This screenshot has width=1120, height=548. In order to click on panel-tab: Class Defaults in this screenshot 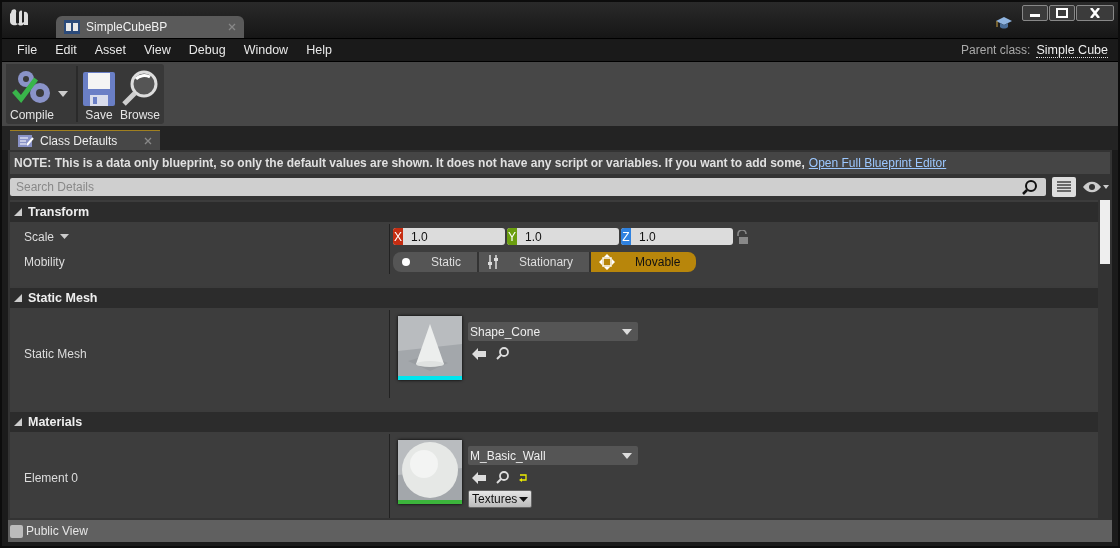, I will do `click(85, 140)`.